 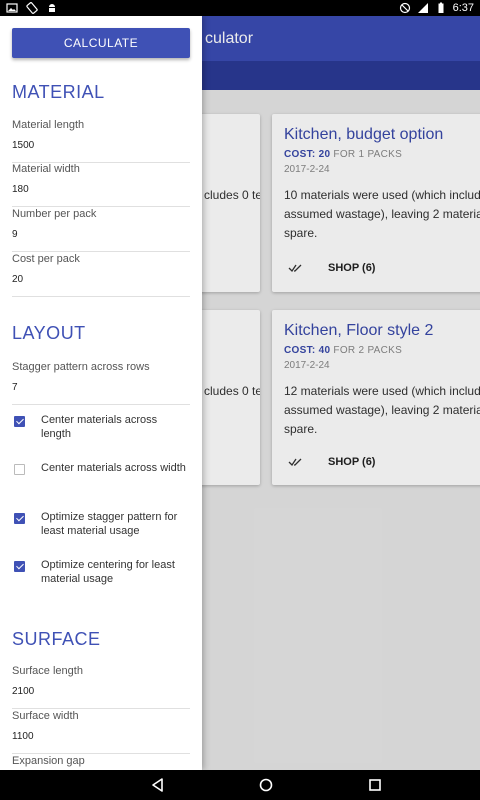 What do you see at coordinates (20, 189) in the screenshot?
I see `field-value: 180` at bounding box center [20, 189].